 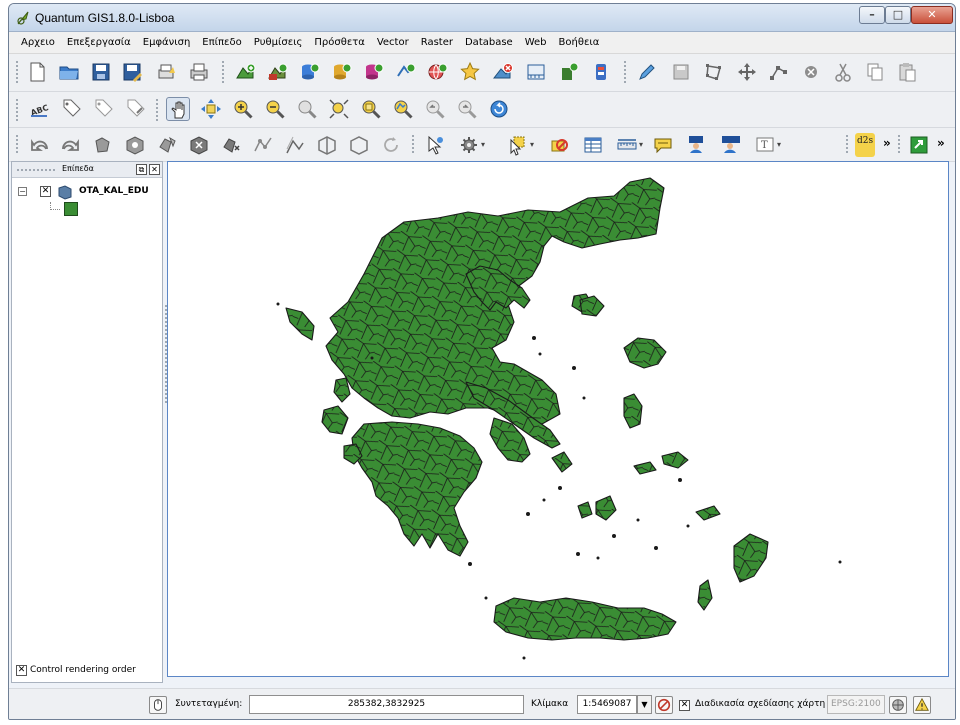 I want to click on menu-settings: Ρυθμίσεις, so click(x=278, y=43).